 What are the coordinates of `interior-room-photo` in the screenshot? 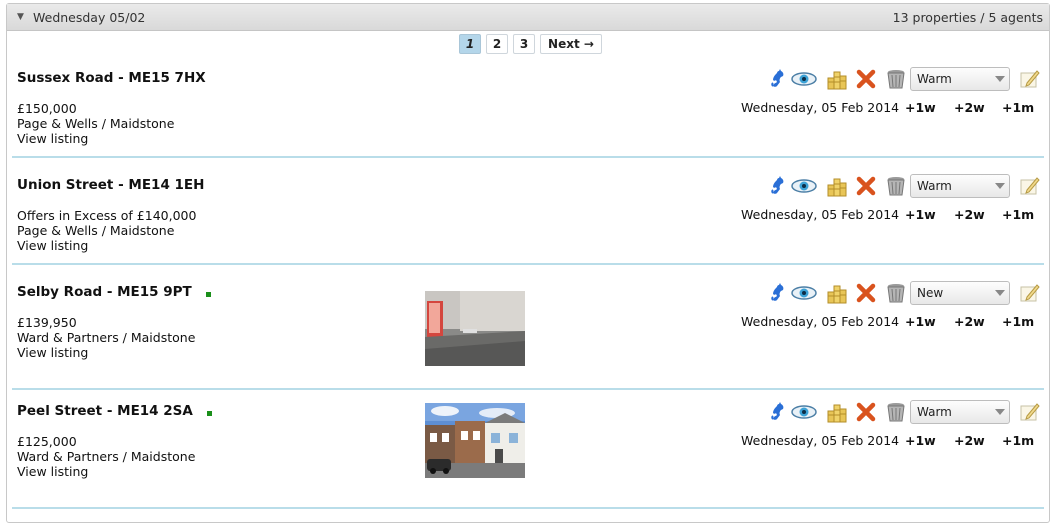 It's located at (475, 328).